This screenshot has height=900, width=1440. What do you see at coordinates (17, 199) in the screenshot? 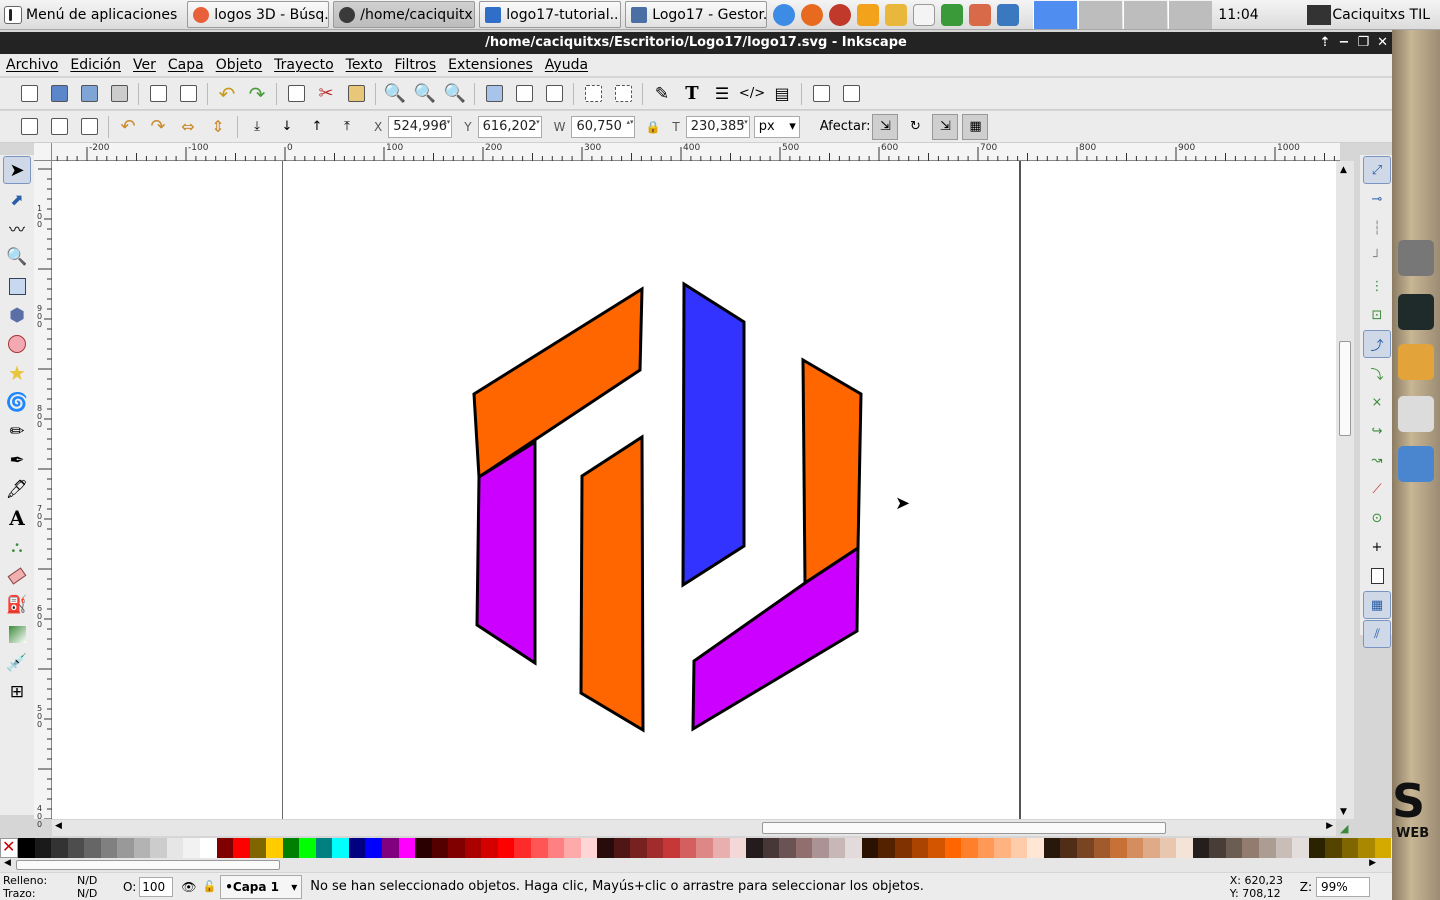
I see `node-tool: ⬈` at bounding box center [17, 199].